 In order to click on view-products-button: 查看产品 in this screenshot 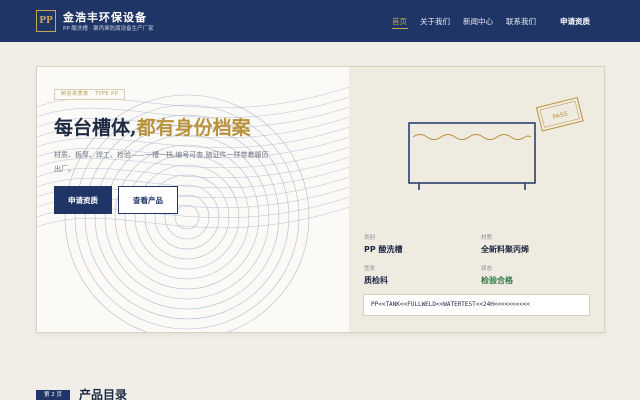, I will do `click(148, 200)`.